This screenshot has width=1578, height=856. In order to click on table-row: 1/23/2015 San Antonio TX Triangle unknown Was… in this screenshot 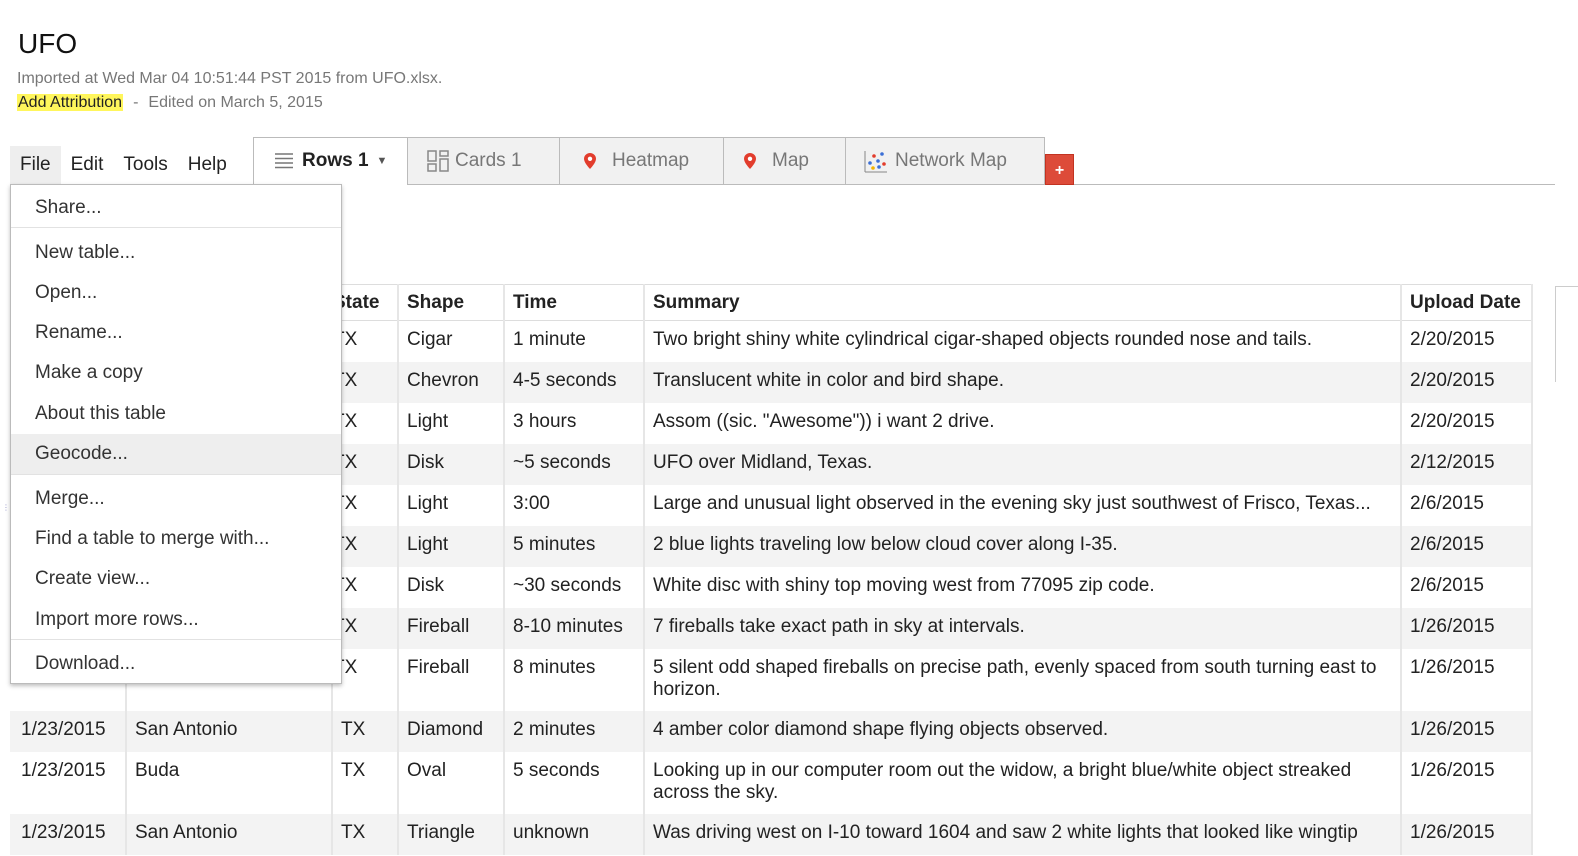, I will do `click(771, 834)`.